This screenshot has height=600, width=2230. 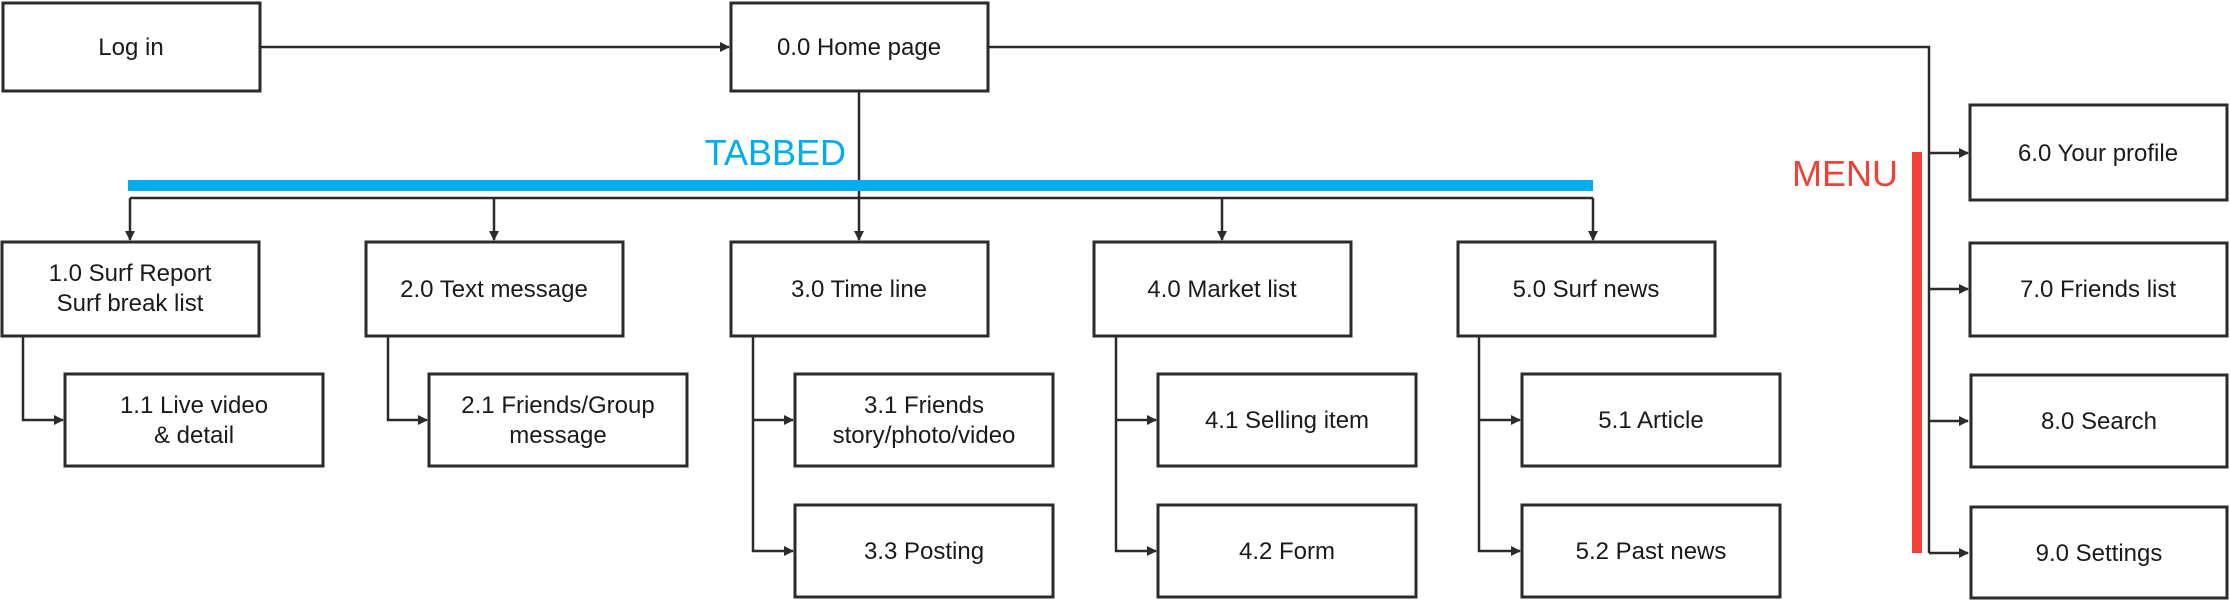 What do you see at coordinates (130, 289) in the screenshot?
I see `node-1-0: 1.0 Surf Report Surf break list` at bounding box center [130, 289].